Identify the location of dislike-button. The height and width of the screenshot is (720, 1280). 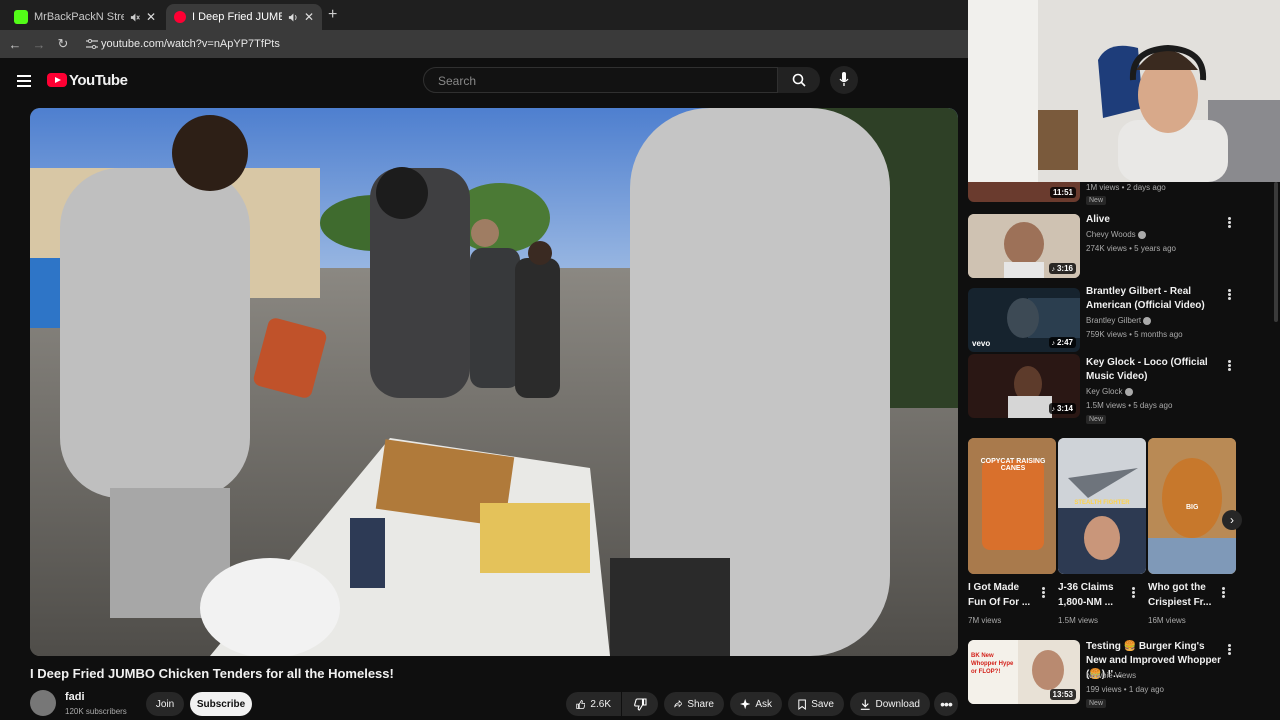
(640, 704).